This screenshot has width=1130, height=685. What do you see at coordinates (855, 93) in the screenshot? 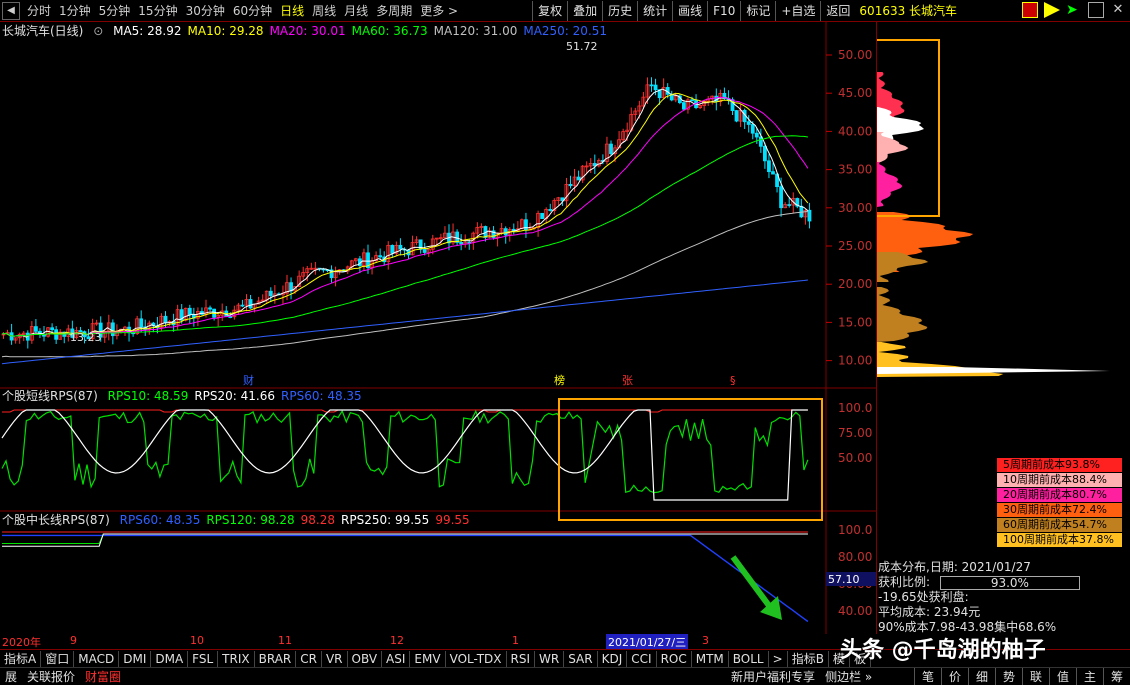
I see `price-label-1: 45.00` at bounding box center [855, 93].